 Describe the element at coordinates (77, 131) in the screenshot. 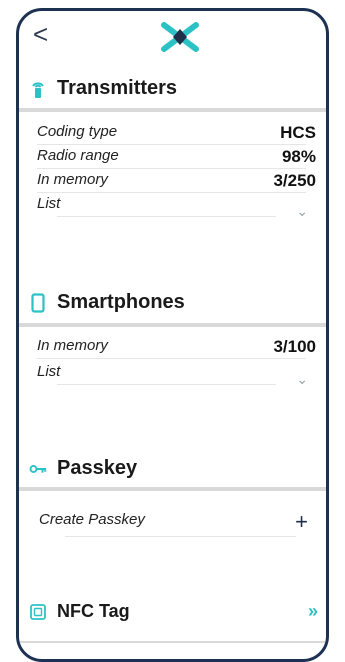

I see `coding-type-label: Coding type` at that location.